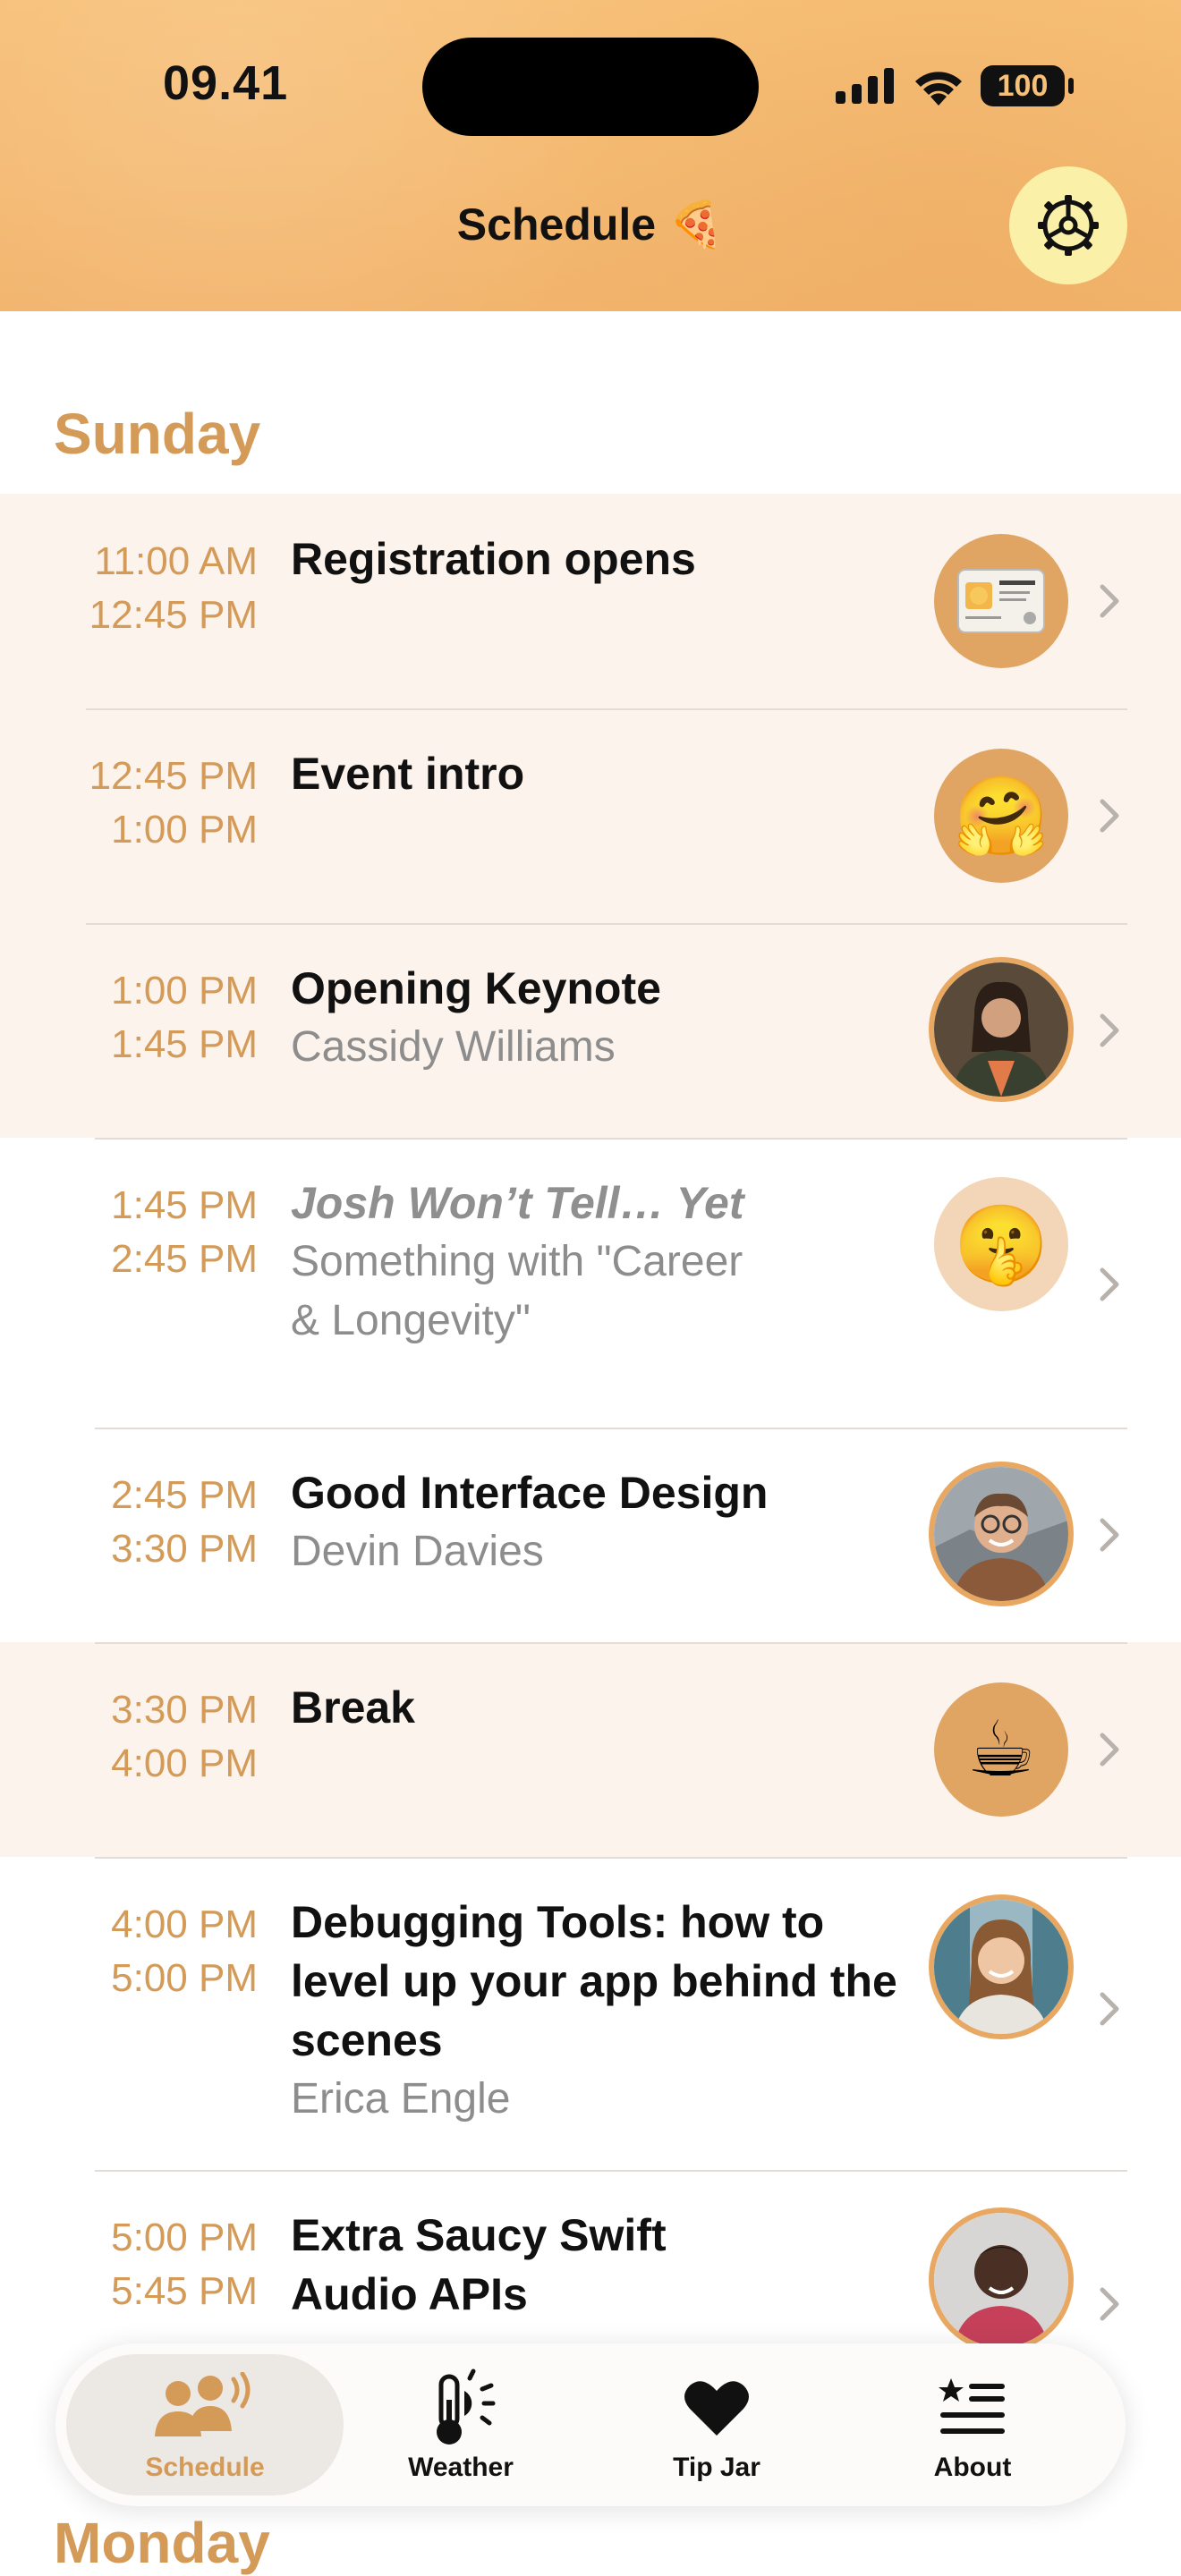  Describe the element at coordinates (517, 1261) in the screenshot. I see `subtitle-line: Something with "Career` at that location.